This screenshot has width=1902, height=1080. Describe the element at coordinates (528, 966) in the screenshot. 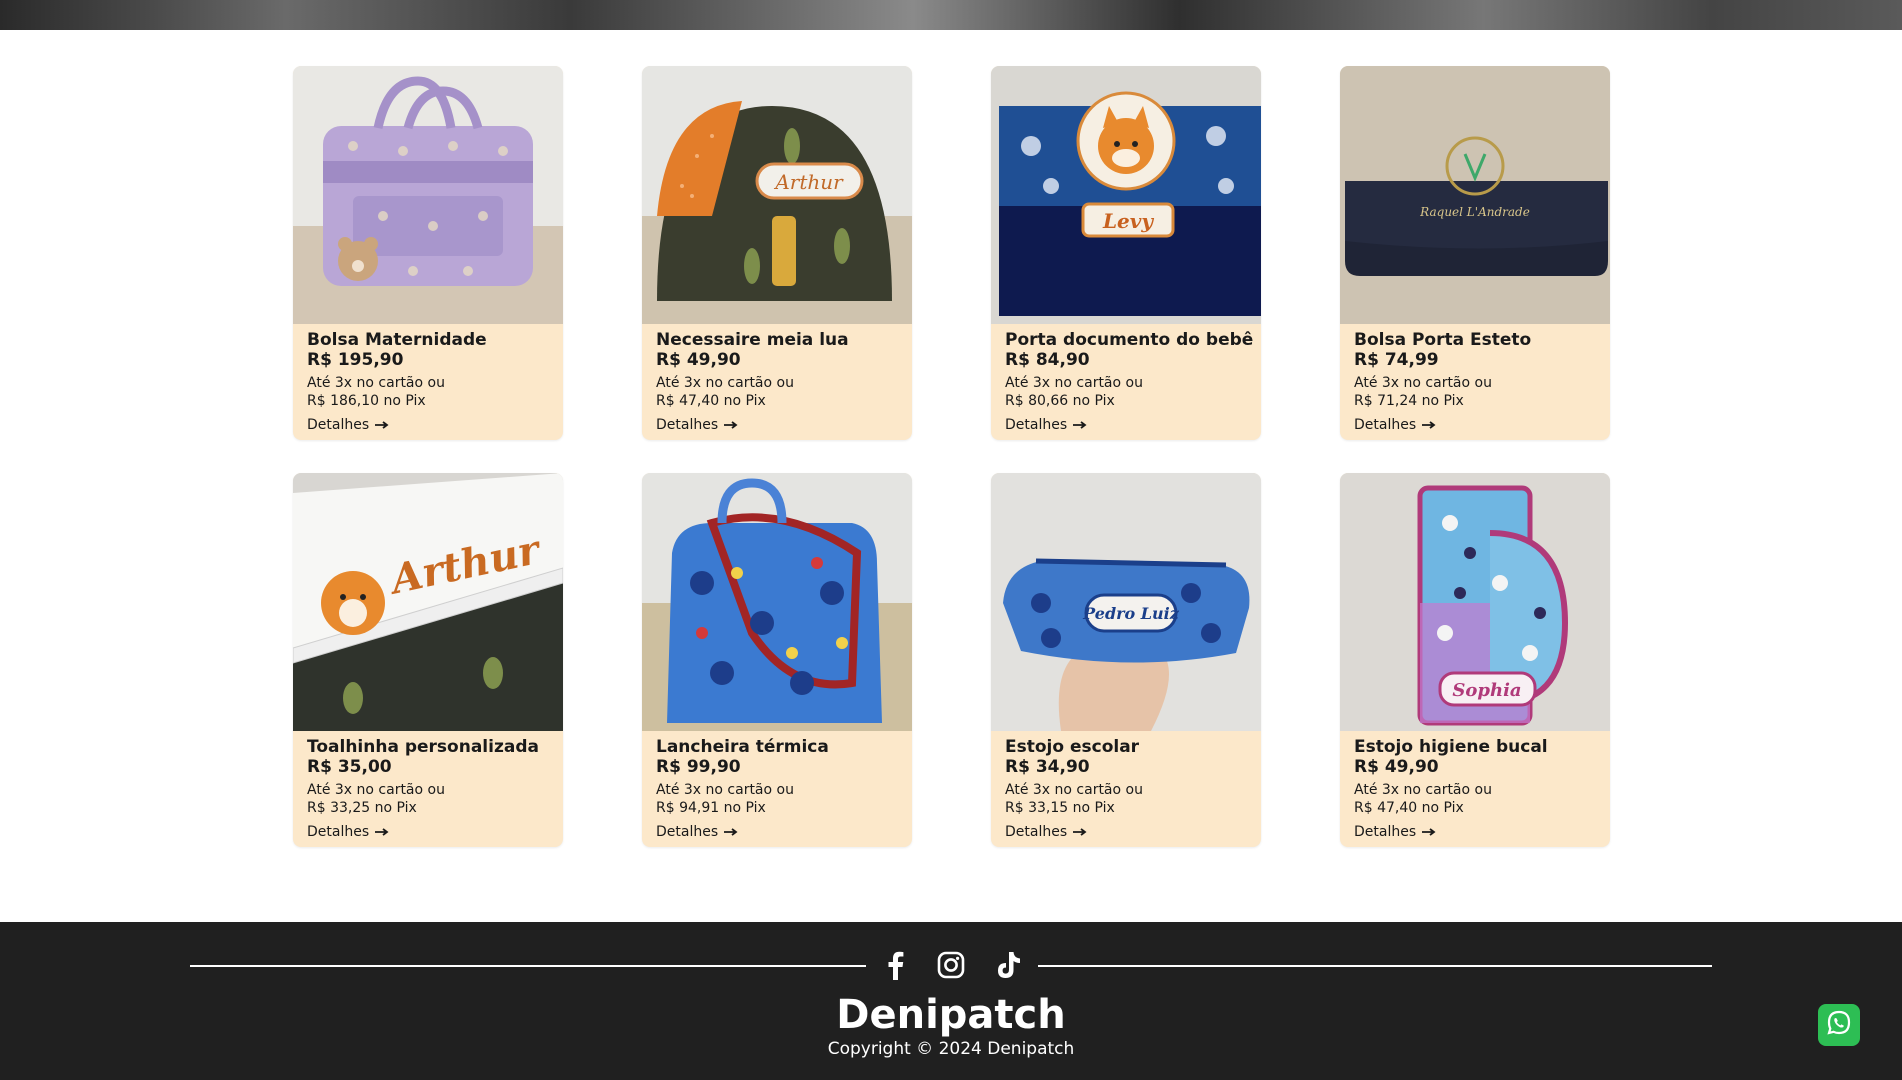

I see `footer-divider-left` at that location.